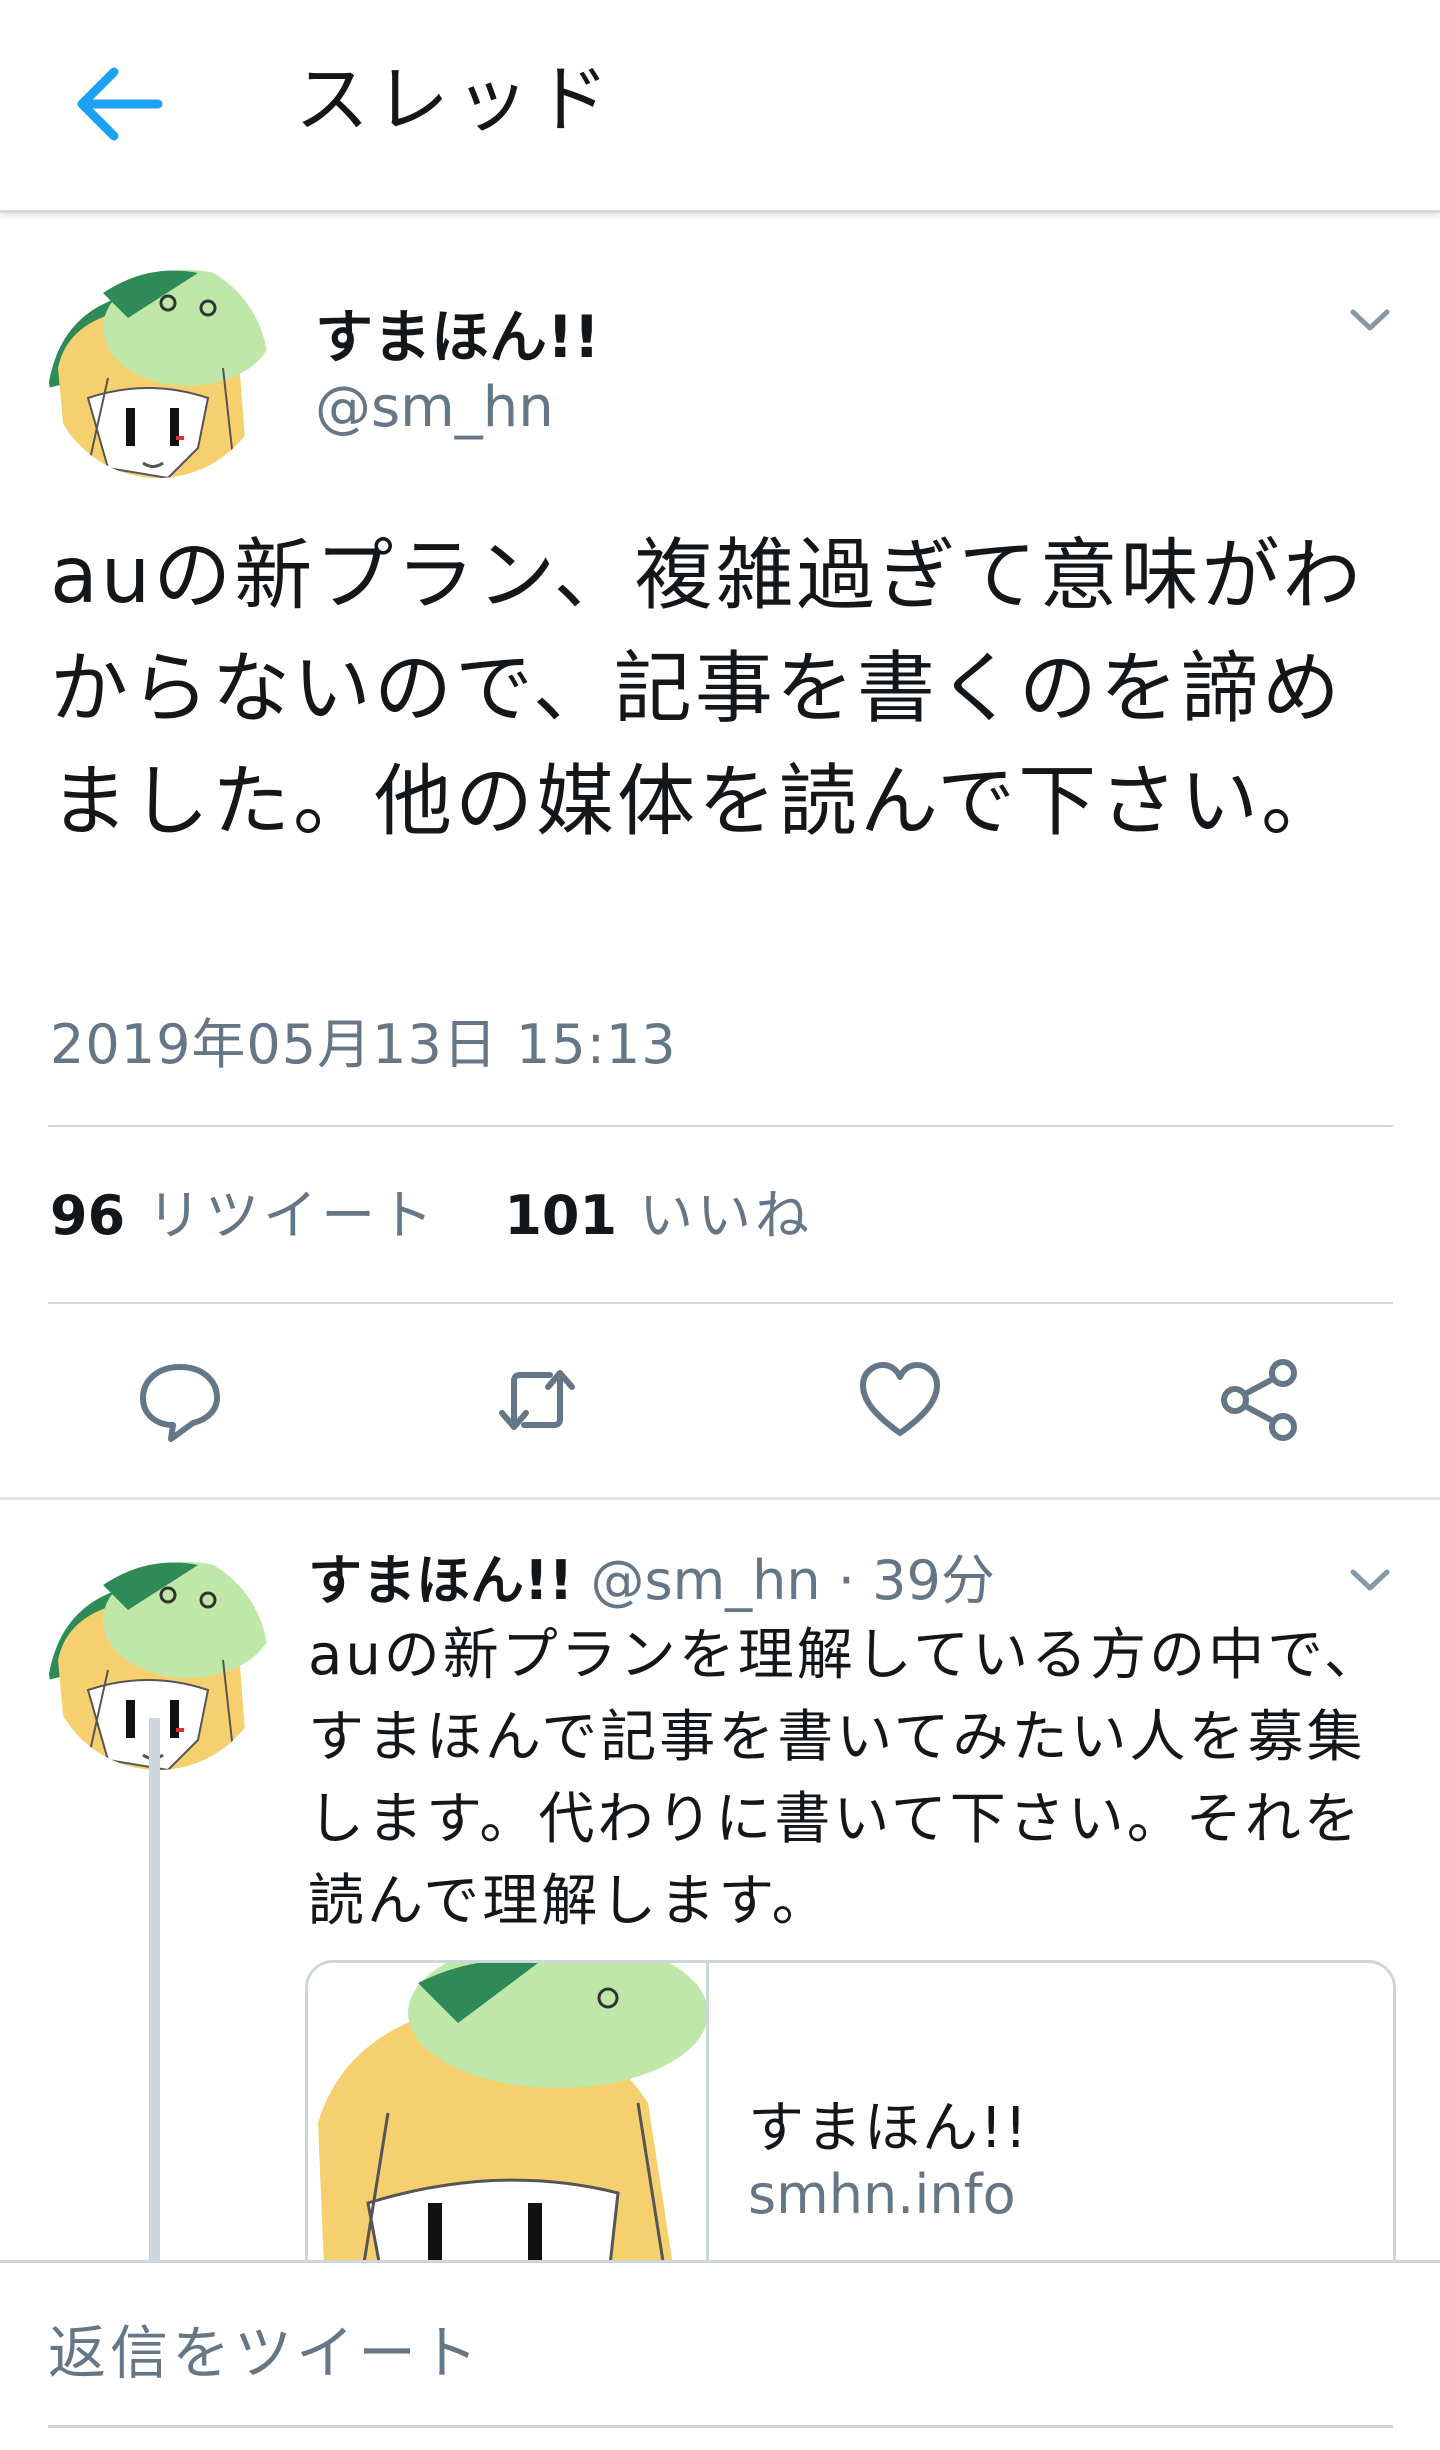  Describe the element at coordinates (726, 1215) in the screenshot. I see `like-label: いいね` at that location.